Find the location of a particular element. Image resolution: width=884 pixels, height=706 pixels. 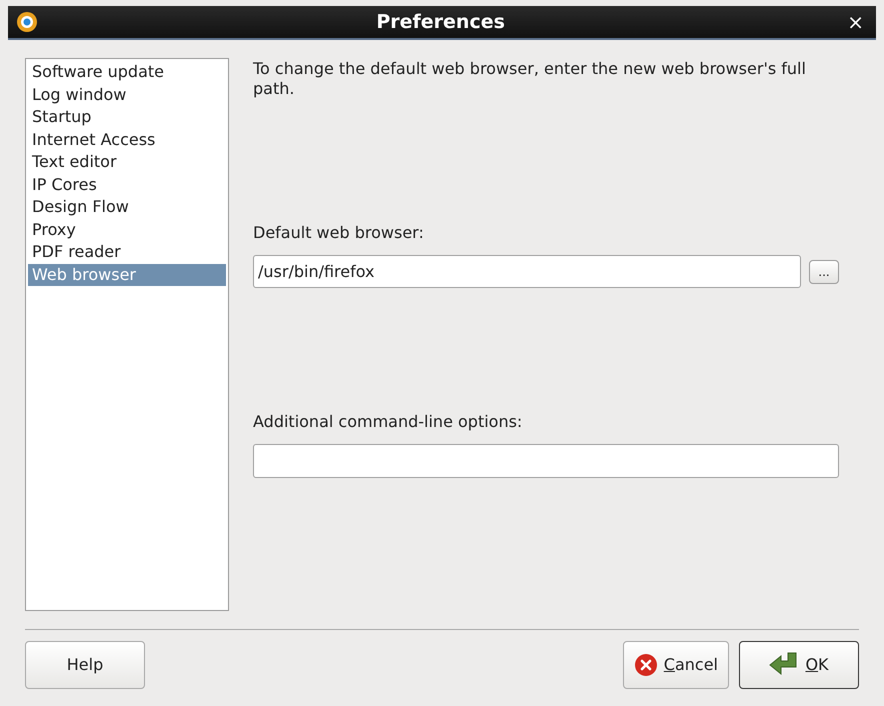

category-item: Software update is located at coordinates (127, 72).